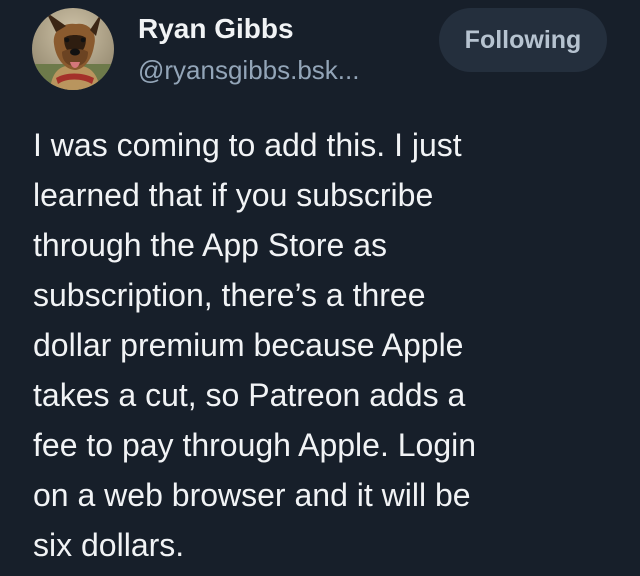 This screenshot has height=576, width=640. Describe the element at coordinates (109, 545) in the screenshot. I see `post-text-line: six dollars.` at that location.